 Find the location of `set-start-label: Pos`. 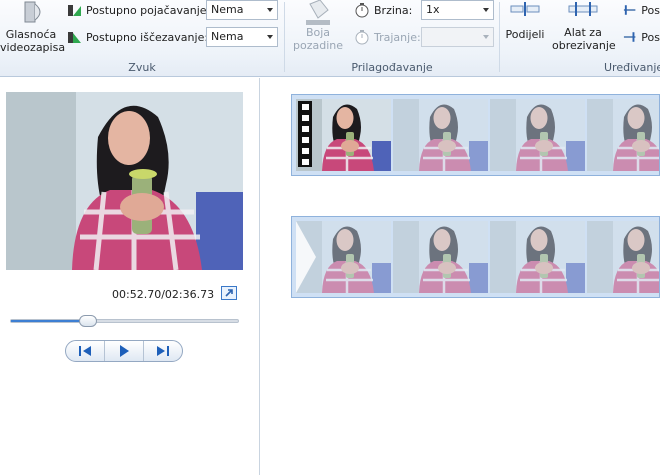

set-start-label: Pos is located at coordinates (650, 10).